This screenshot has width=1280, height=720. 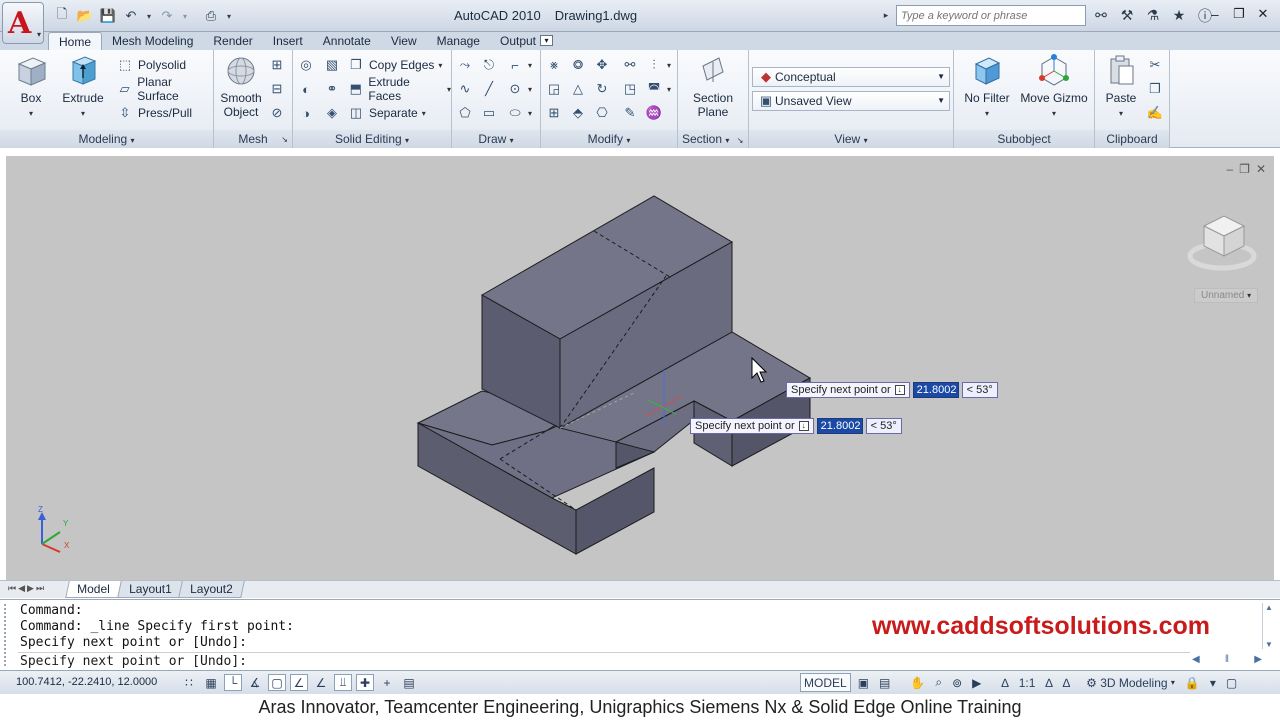 What do you see at coordinates (654, 113) in the screenshot?
I see `copy-button: ♒` at bounding box center [654, 113].